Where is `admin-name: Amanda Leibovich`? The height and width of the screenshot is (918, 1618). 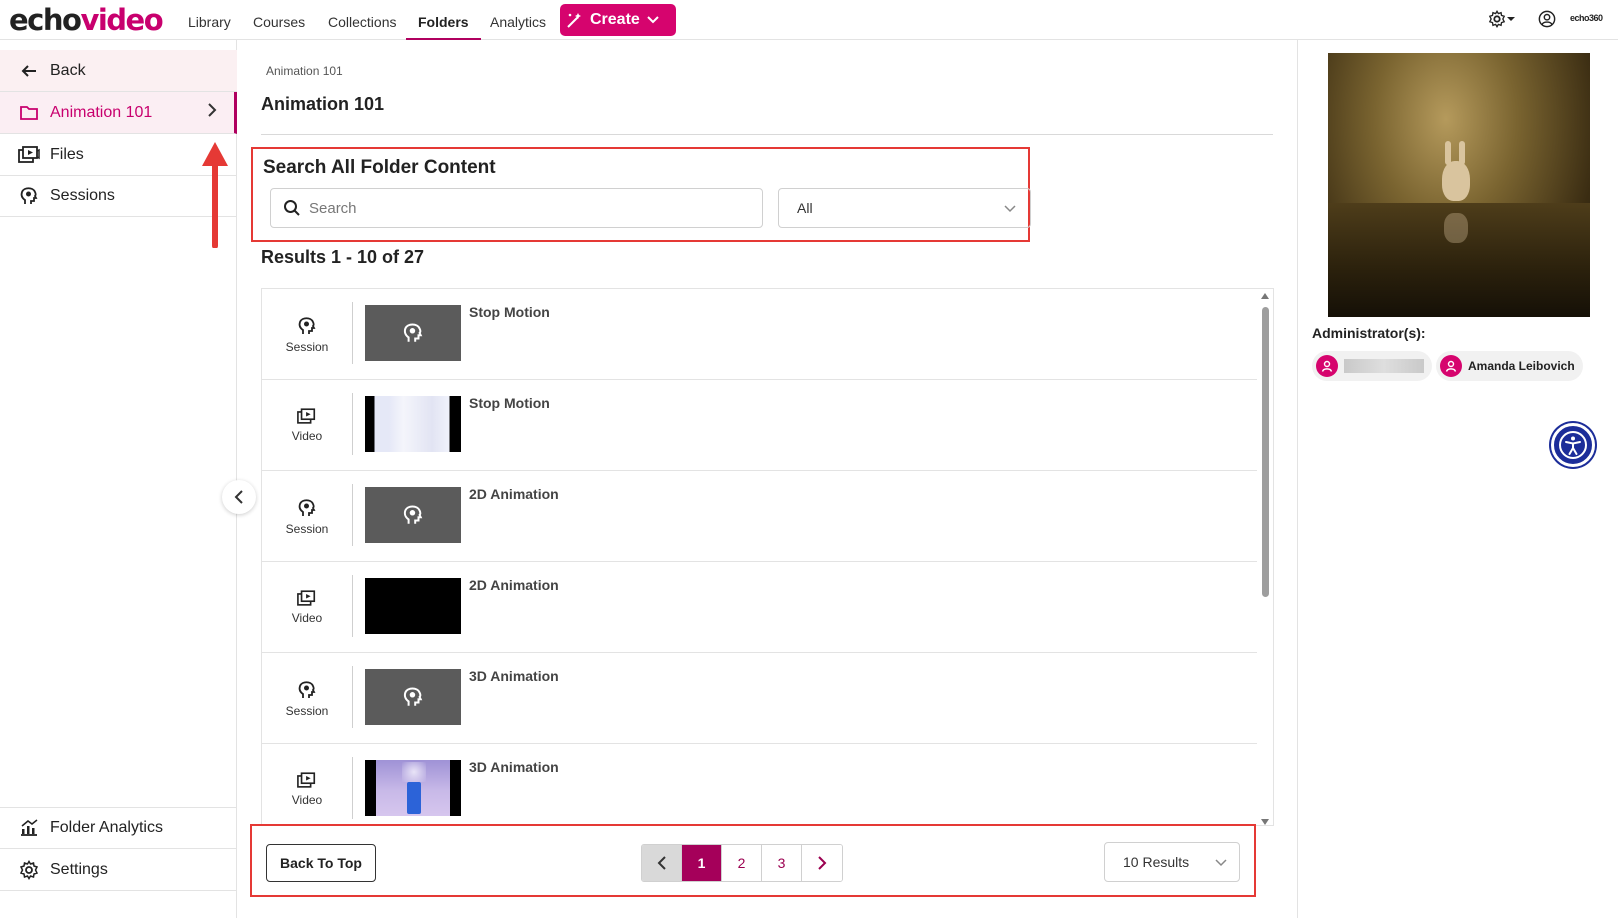
admin-name: Amanda Leibovich is located at coordinates (1521, 366).